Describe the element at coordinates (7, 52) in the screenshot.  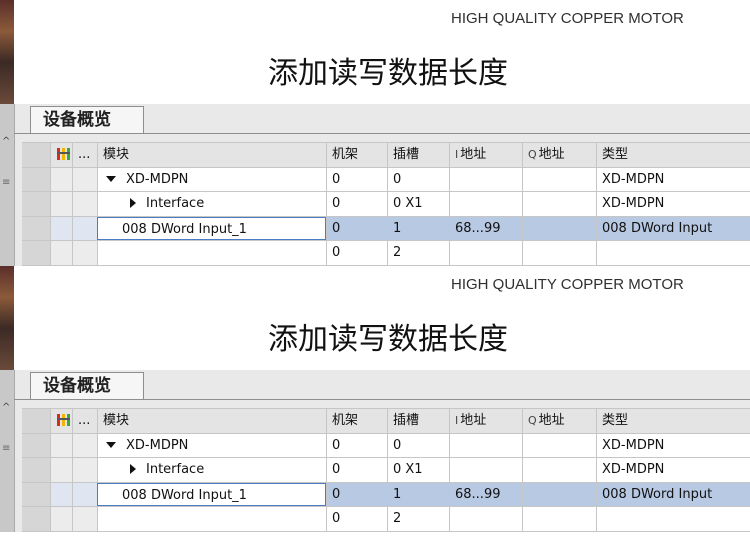
I see `background-photo-strip` at that location.